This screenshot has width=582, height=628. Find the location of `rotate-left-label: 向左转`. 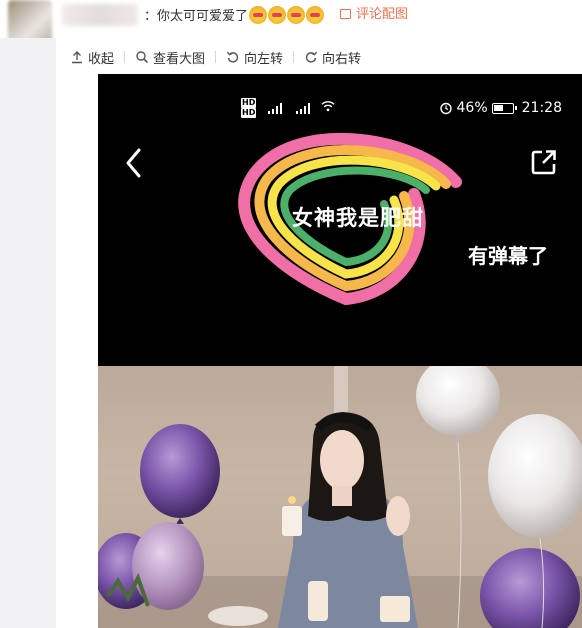

rotate-left-label: 向左转 is located at coordinates (264, 59).